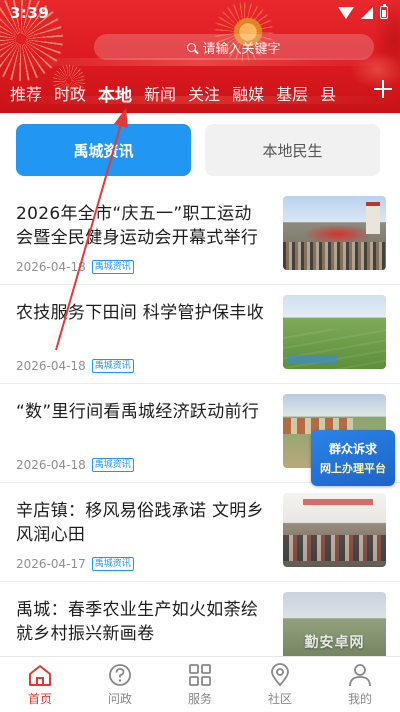  I want to click on sports-meeting-thumbnail, so click(334, 233).